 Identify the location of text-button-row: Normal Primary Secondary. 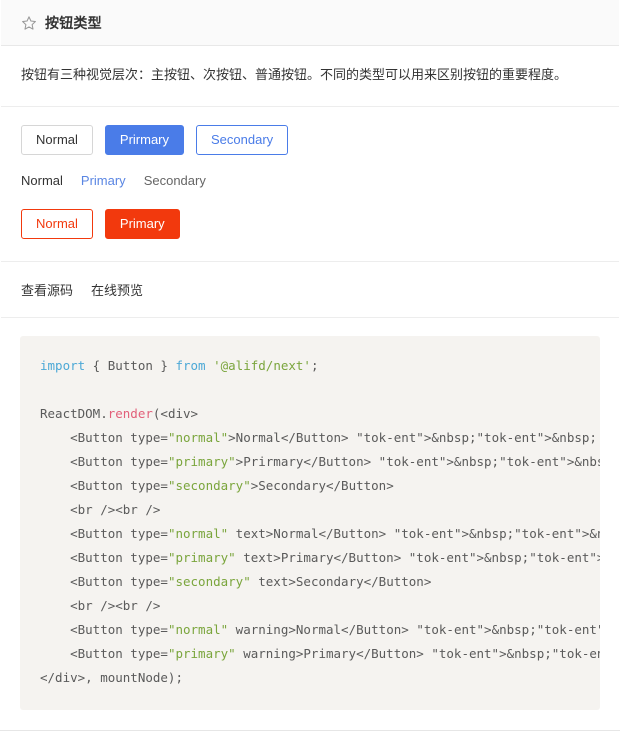
(310, 181).